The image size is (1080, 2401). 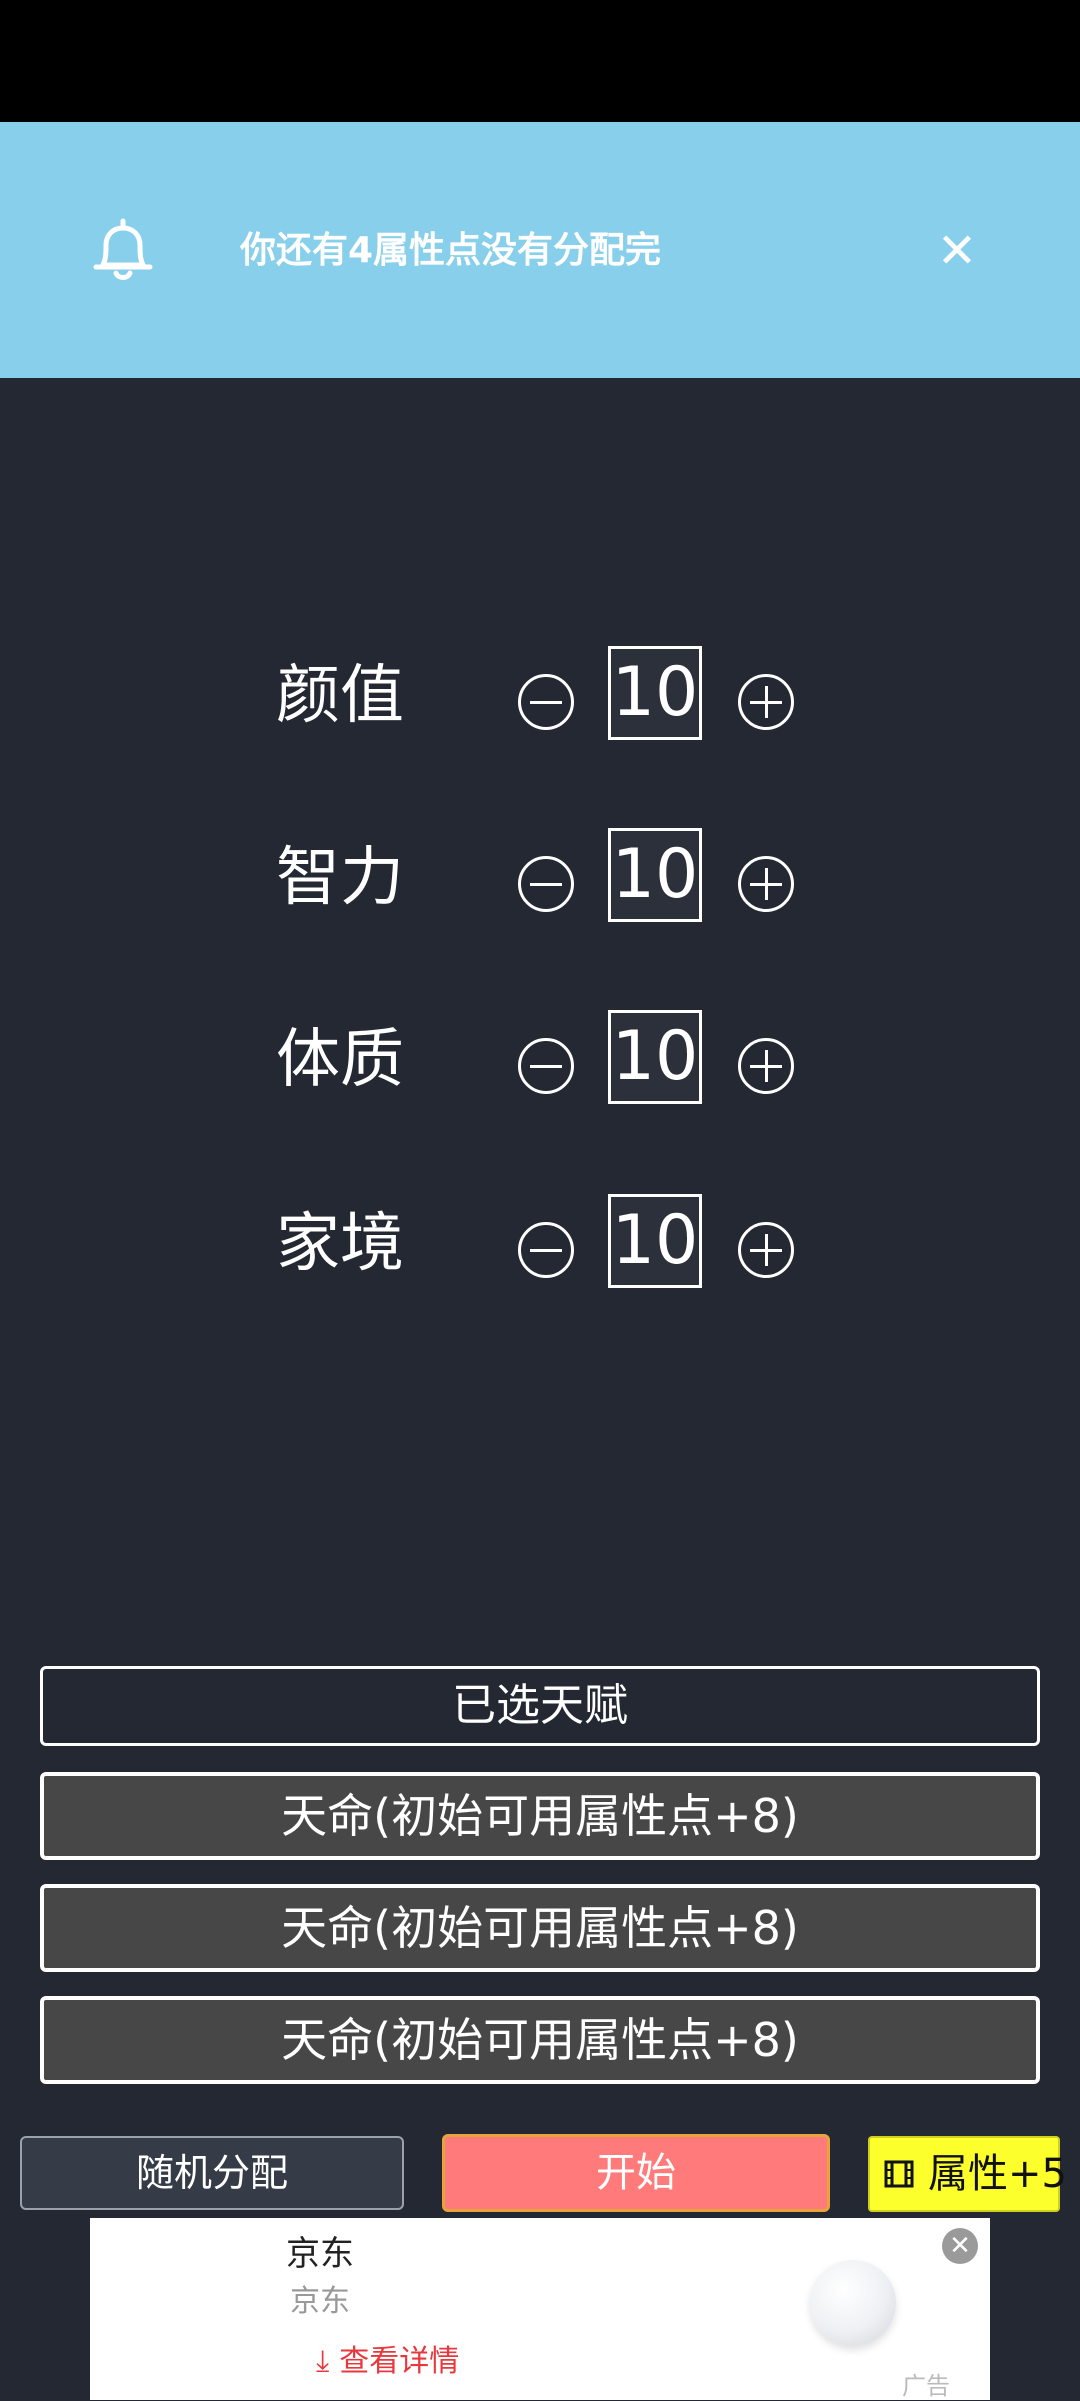 I want to click on ad-banner: 京东 京东 ⤓ 查看详情 ✕ 广告, so click(x=540, y=2309).